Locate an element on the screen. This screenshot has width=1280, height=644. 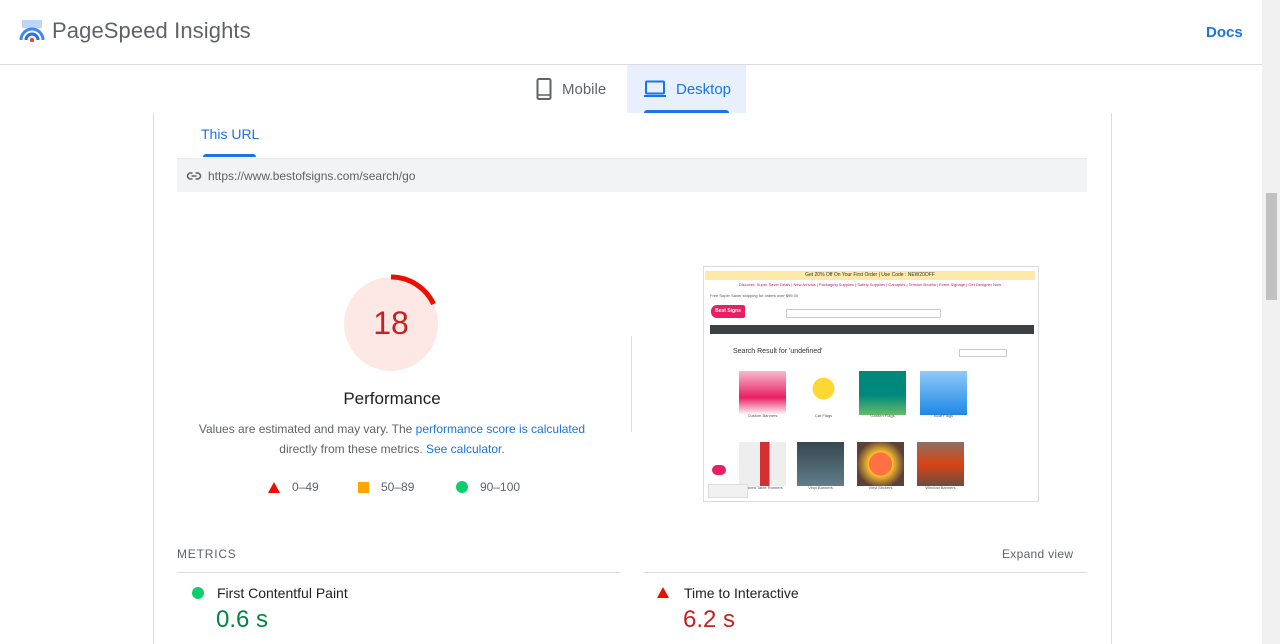
app-title: PageSpeed Insights is located at coordinates (151, 31).